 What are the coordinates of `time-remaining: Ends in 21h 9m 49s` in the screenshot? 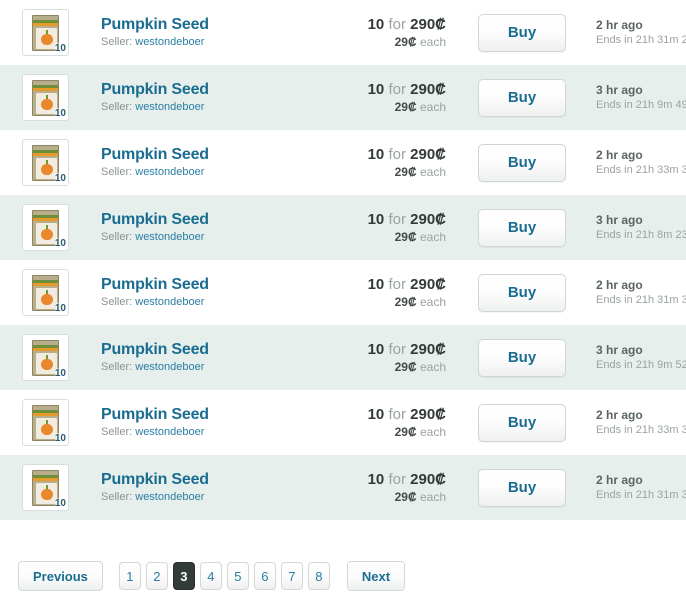 It's located at (641, 105).